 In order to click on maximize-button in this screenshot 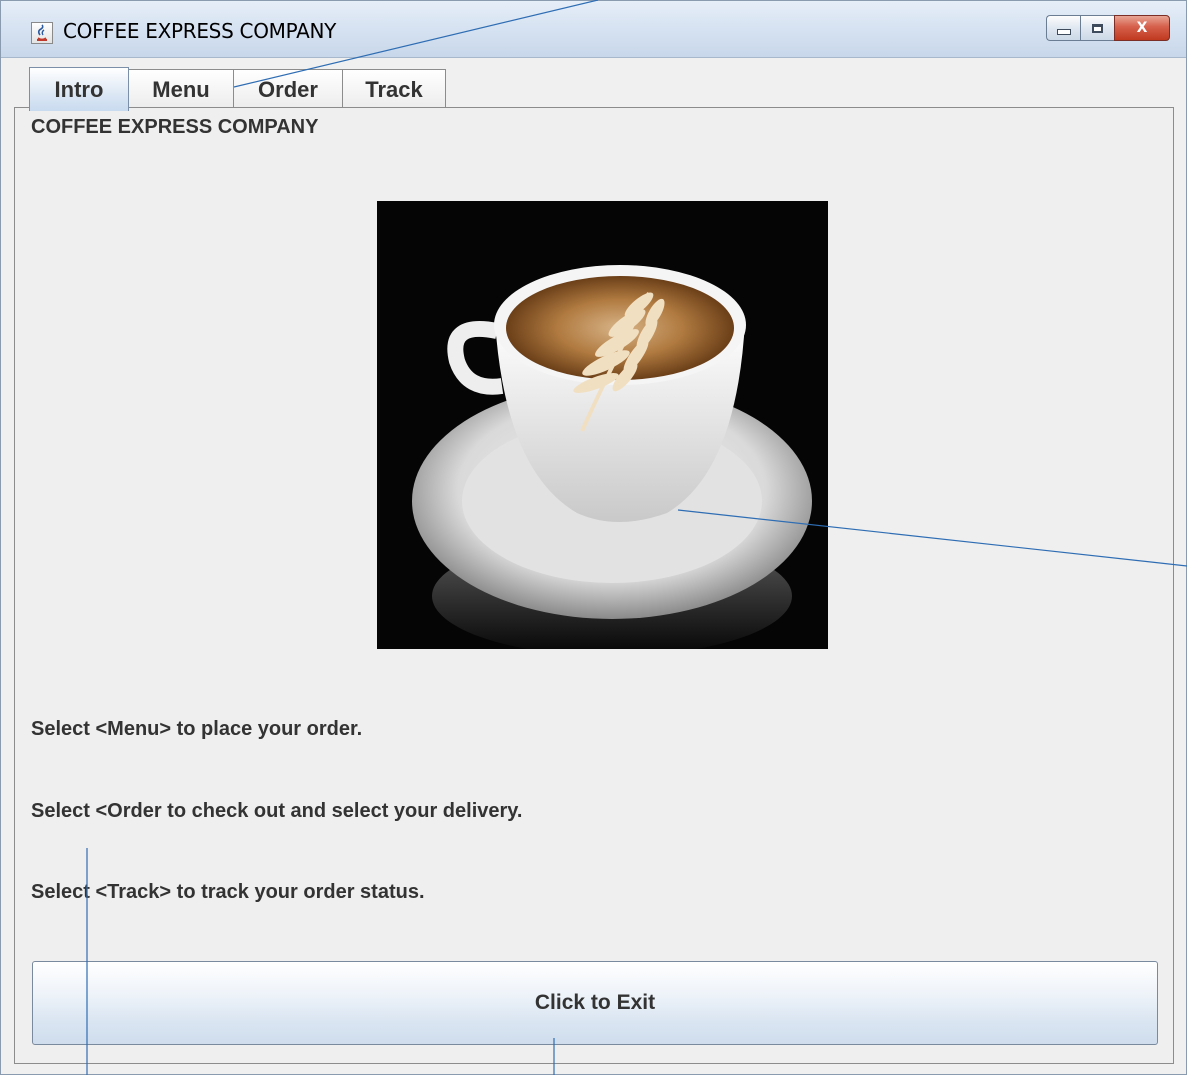, I will do `click(1097, 28)`.